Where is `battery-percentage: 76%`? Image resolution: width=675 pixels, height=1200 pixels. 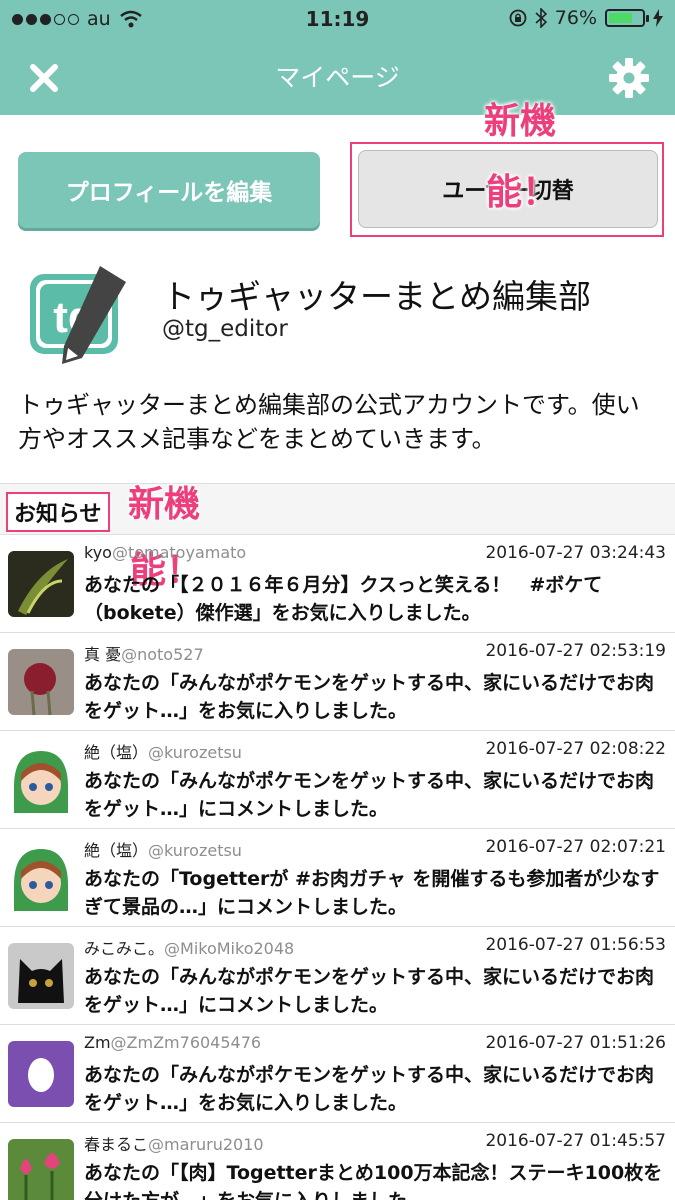 battery-percentage: 76% is located at coordinates (575, 18).